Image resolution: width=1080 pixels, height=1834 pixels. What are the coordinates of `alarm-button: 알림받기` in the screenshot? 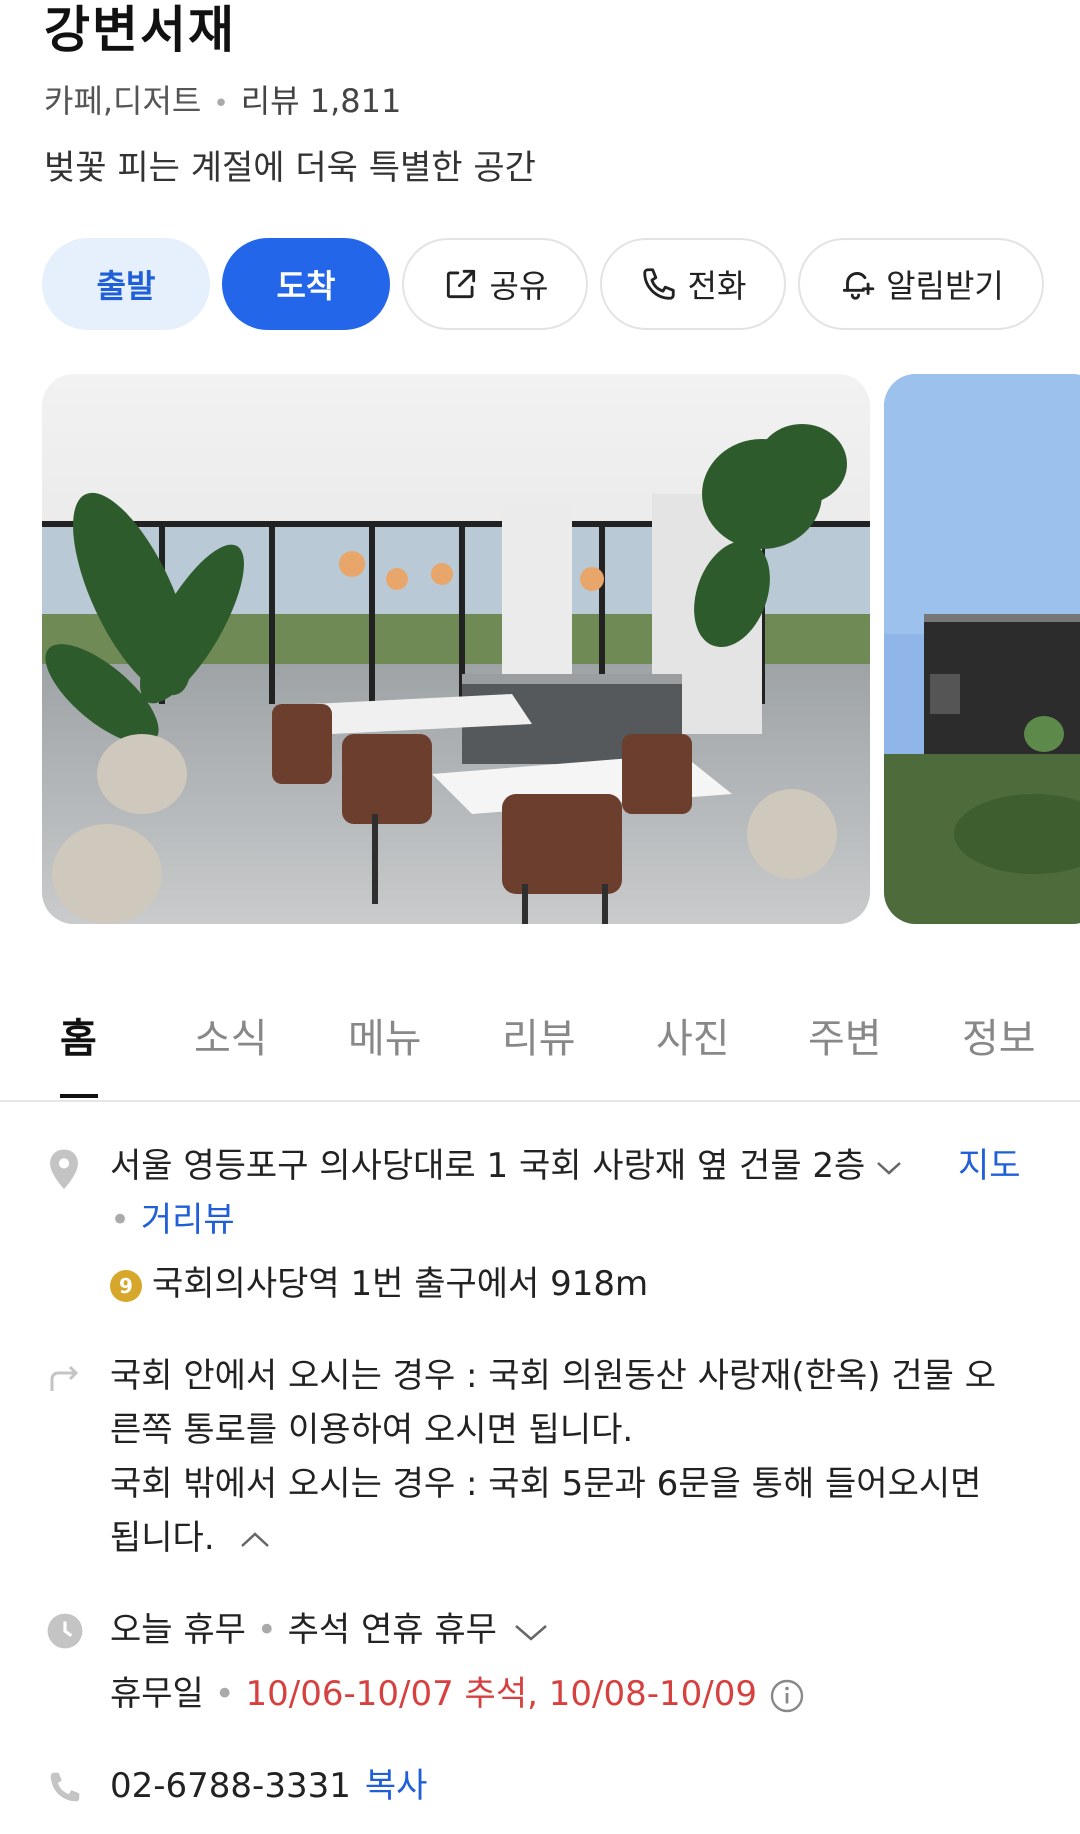 It's located at (921, 284).